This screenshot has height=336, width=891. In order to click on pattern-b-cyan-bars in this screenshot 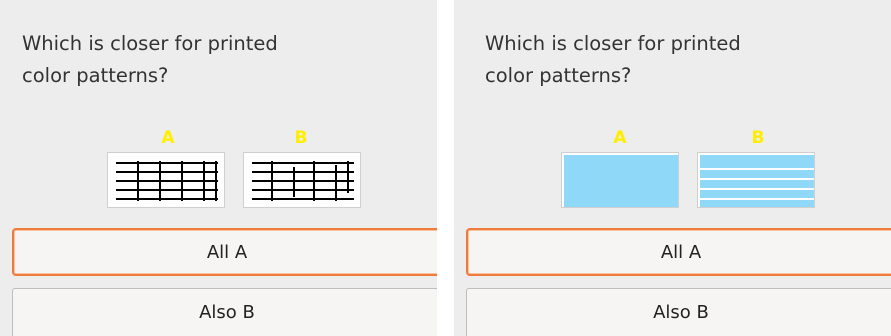, I will do `click(756, 180)`.